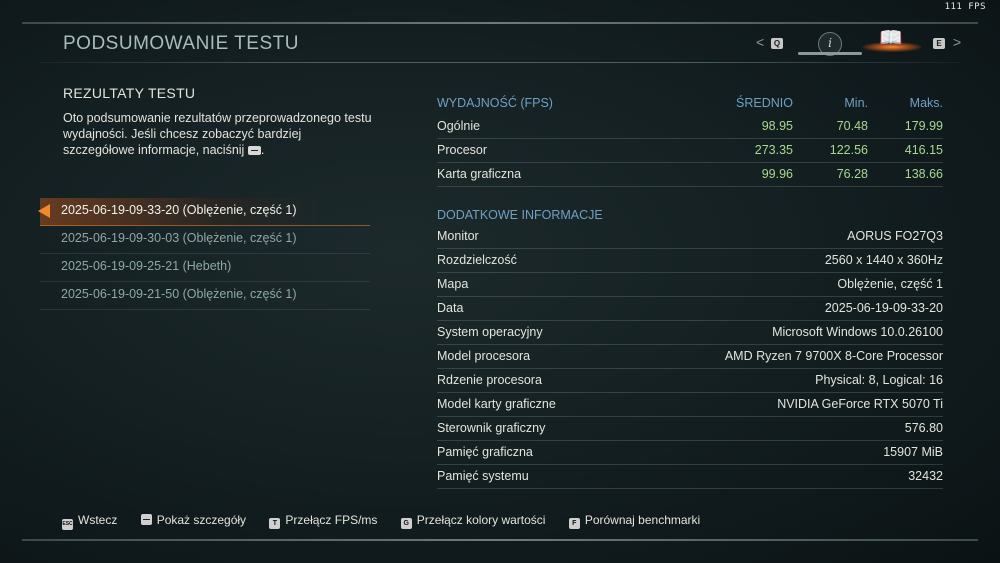 The image size is (1000, 563). Describe the element at coordinates (146, 266) in the screenshot. I see `result-label: 2025-06-19-09-25-21 (Hebeth)` at that location.